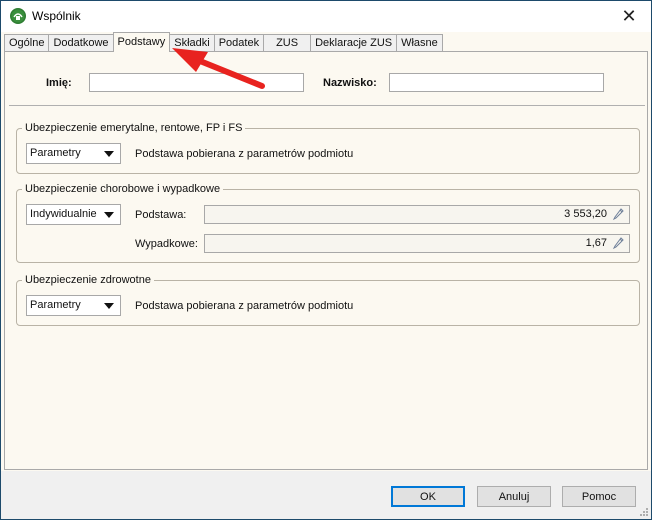 Image resolution: width=652 pixels, height=520 pixels. What do you see at coordinates (81, 43) in the screenshot?
I see `tab-dodatkowe: Dodatkowe` at bounding box center [81, 43].